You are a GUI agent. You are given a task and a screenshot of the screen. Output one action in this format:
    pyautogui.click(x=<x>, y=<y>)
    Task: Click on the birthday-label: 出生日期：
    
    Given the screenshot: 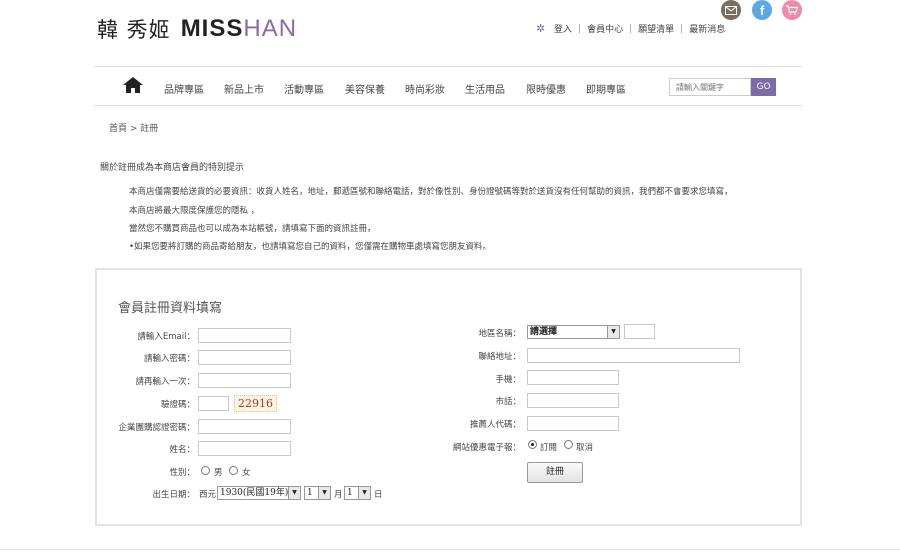 What is the action you would take?
    pyautogui.click(x=173, y=495)
    